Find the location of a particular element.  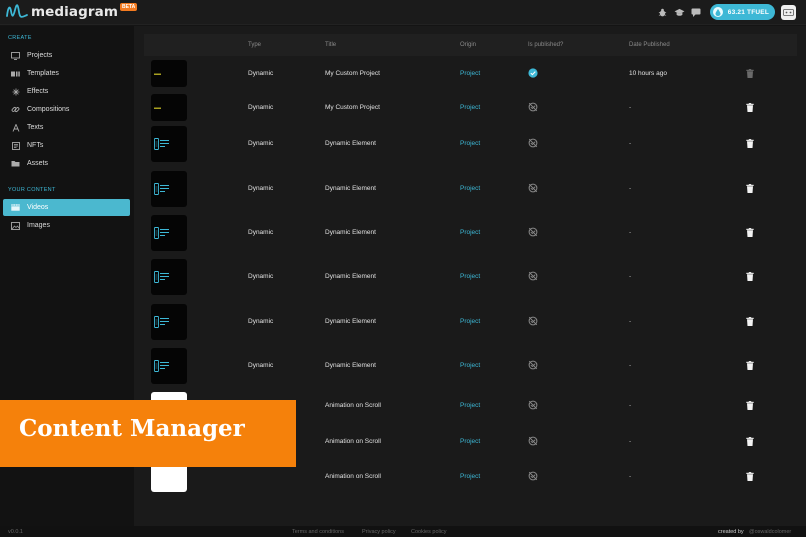

table-row: Dynamic My Custom Project Project - is located at coordinates (470, 107).